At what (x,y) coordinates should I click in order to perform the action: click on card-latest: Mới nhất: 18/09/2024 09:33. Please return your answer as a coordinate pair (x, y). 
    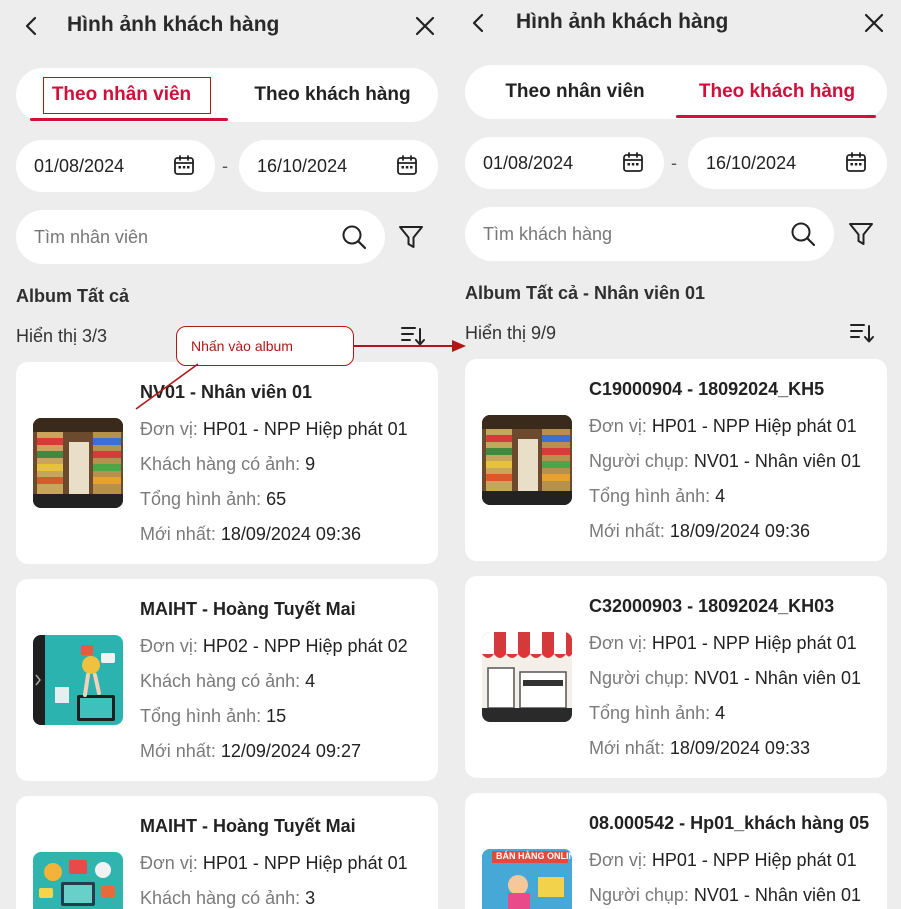
    Looking at the image, I should click on (699, 748).